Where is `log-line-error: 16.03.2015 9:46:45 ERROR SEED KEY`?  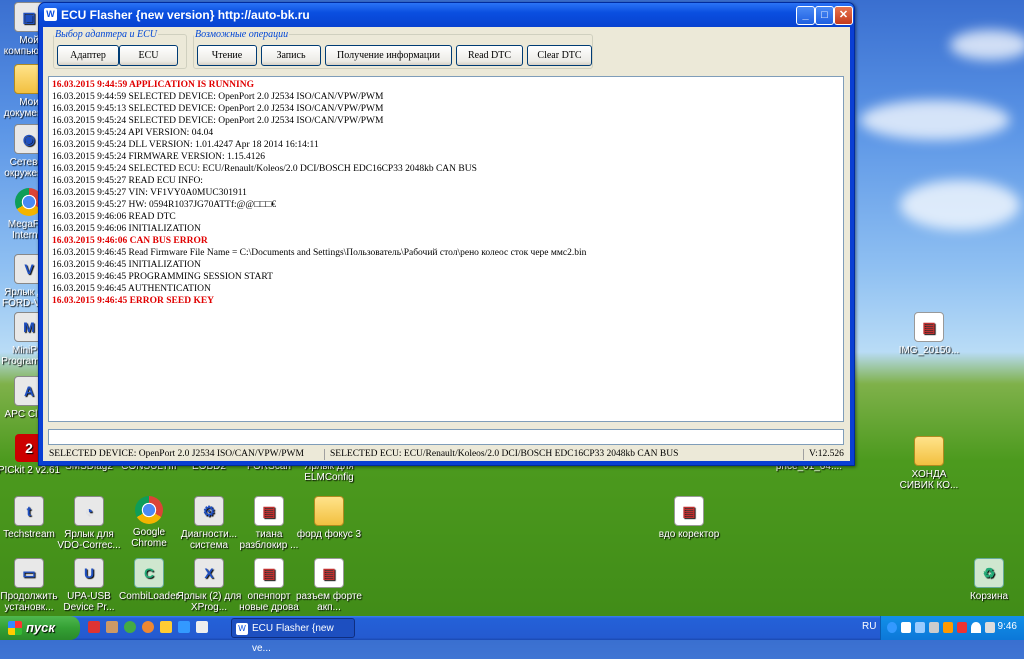 log-line-error: 16.03.2015 9:46:45 ERROR SEED KEY is located at coordinates (133, 301).